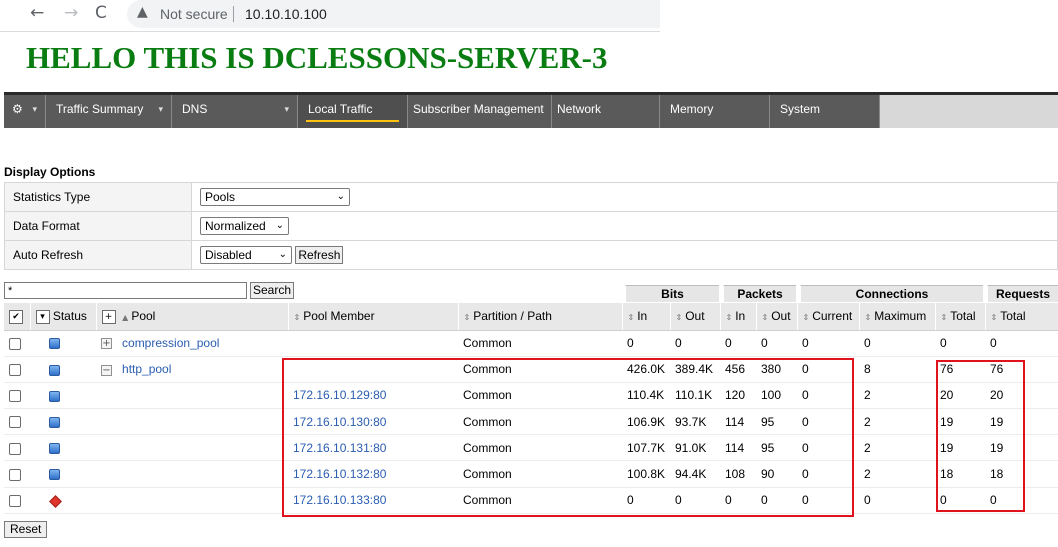 This screenshot has height=547, width=1058. I want to click on partition-header-label: Partition / Path, so click(512, 316).